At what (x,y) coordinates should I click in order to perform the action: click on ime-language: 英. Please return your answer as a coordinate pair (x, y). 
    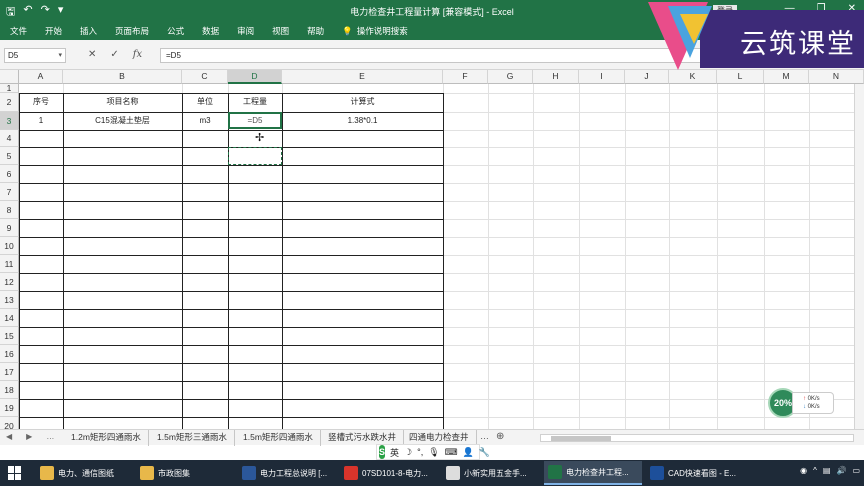
    Looking at the image, I should click on (394, 452).